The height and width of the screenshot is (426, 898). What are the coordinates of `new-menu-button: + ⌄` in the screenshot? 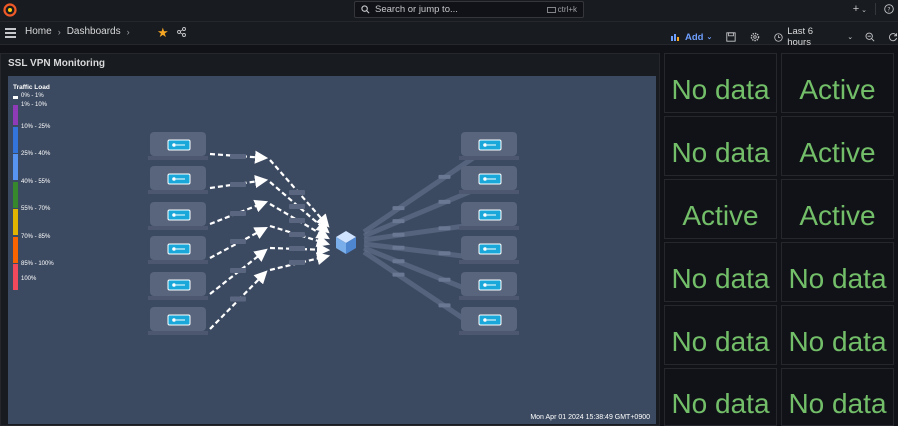 It's located at (860, 9).